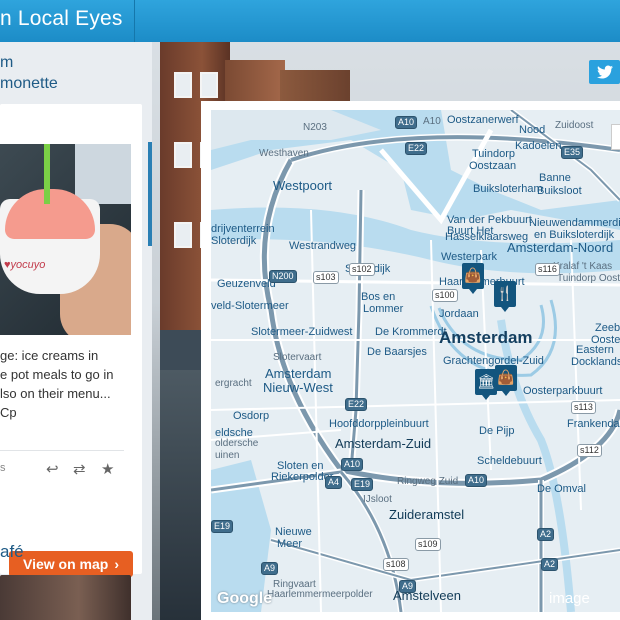 The height and width of the screenshot is (620, 620). Describe the element at coordinates (334, 482) in the screenshot. I see `road-shield: A4` at that location.